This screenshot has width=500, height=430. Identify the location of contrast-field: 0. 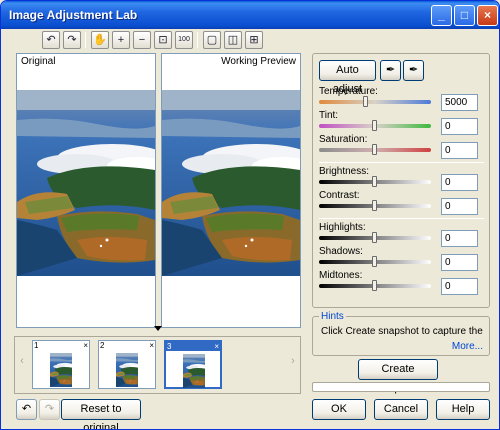
(459, 206).